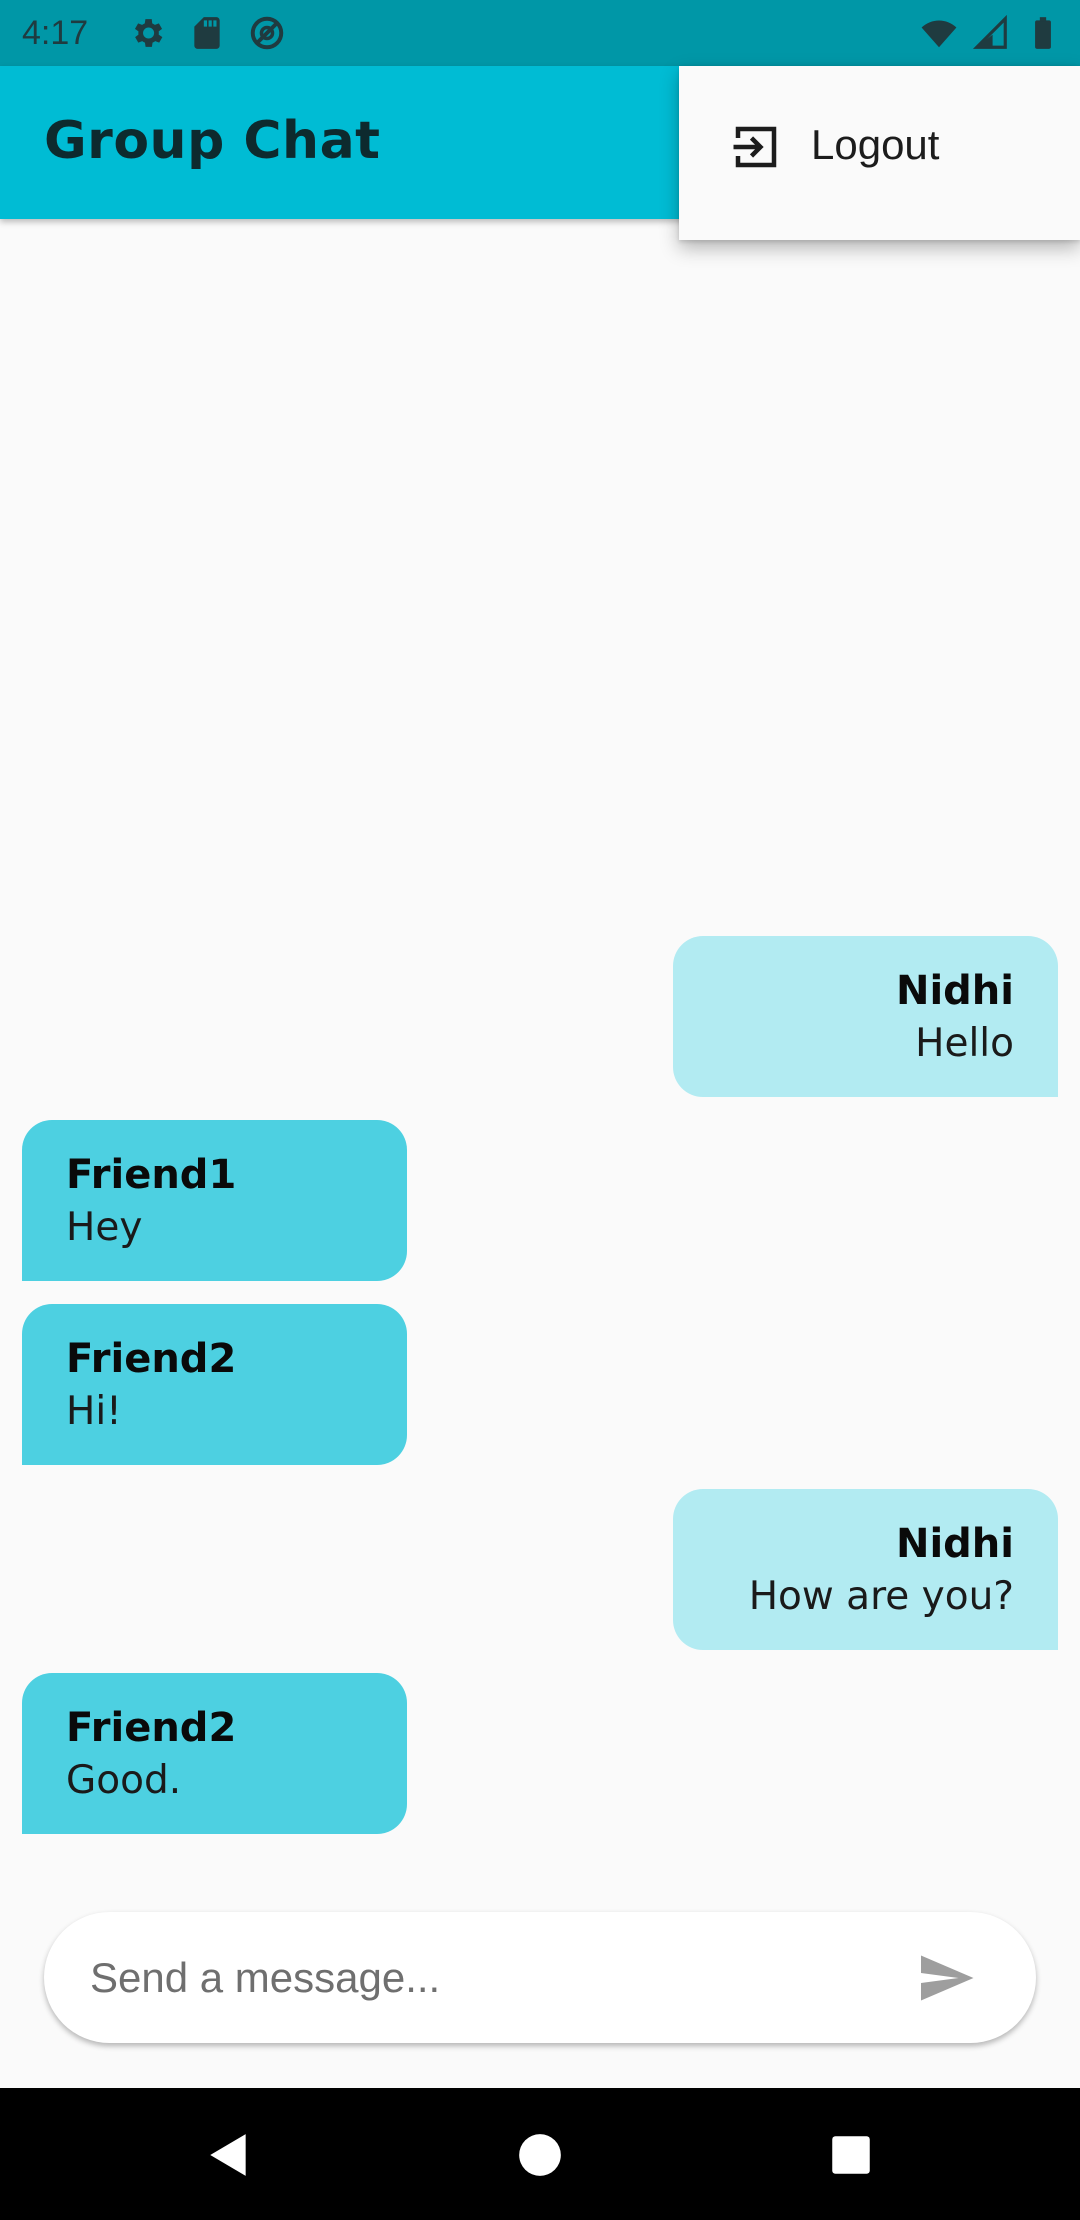  What do you see at coordinates (865, 1016) in the screenshot?
I see `message-bubble-mine: Nidhi Hello` at bounding box center [865, 1016].